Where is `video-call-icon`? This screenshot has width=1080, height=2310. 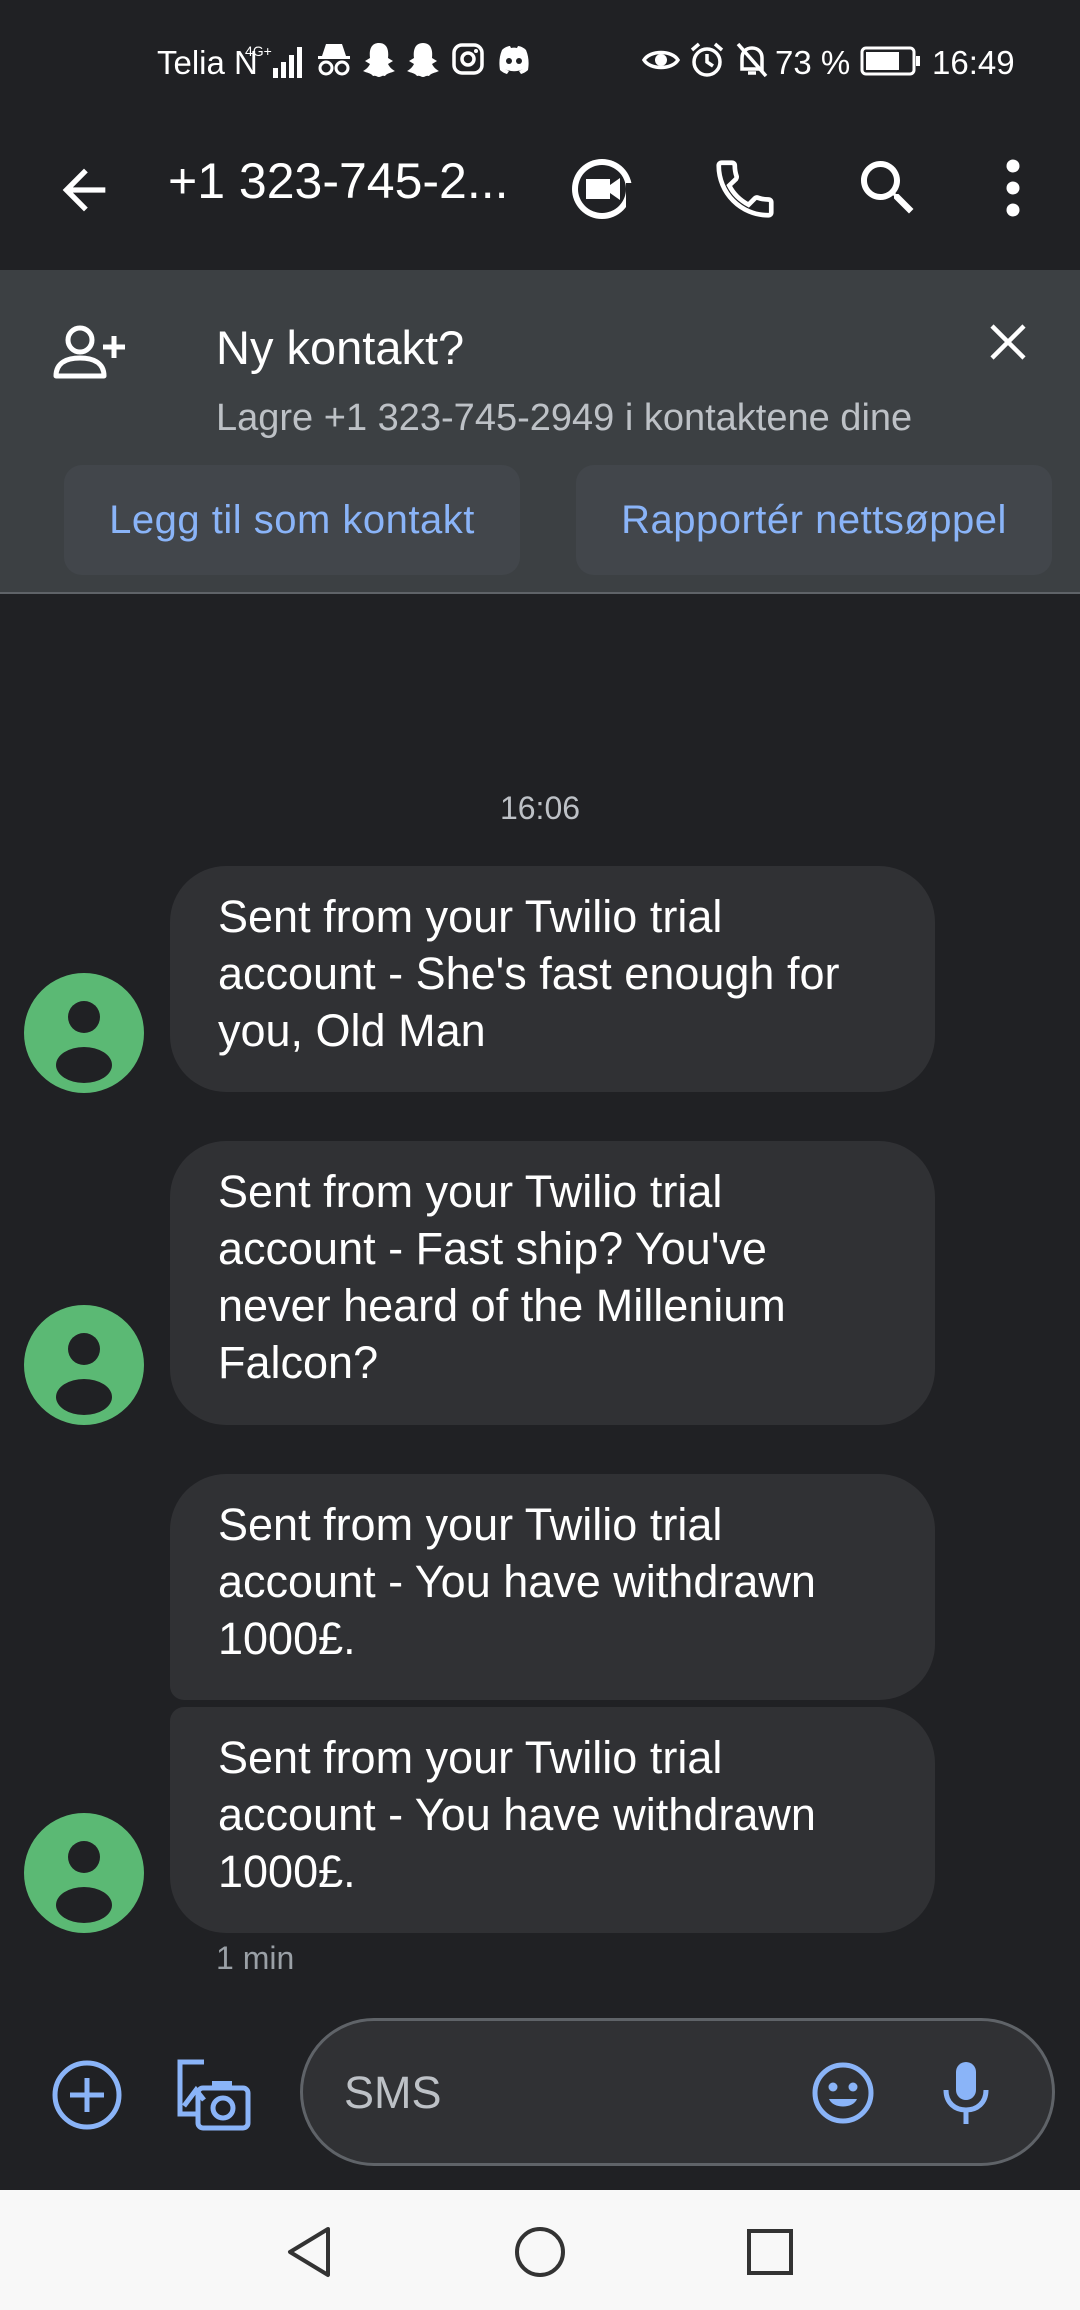
video-call-icon is located at coordinates (602, 189).